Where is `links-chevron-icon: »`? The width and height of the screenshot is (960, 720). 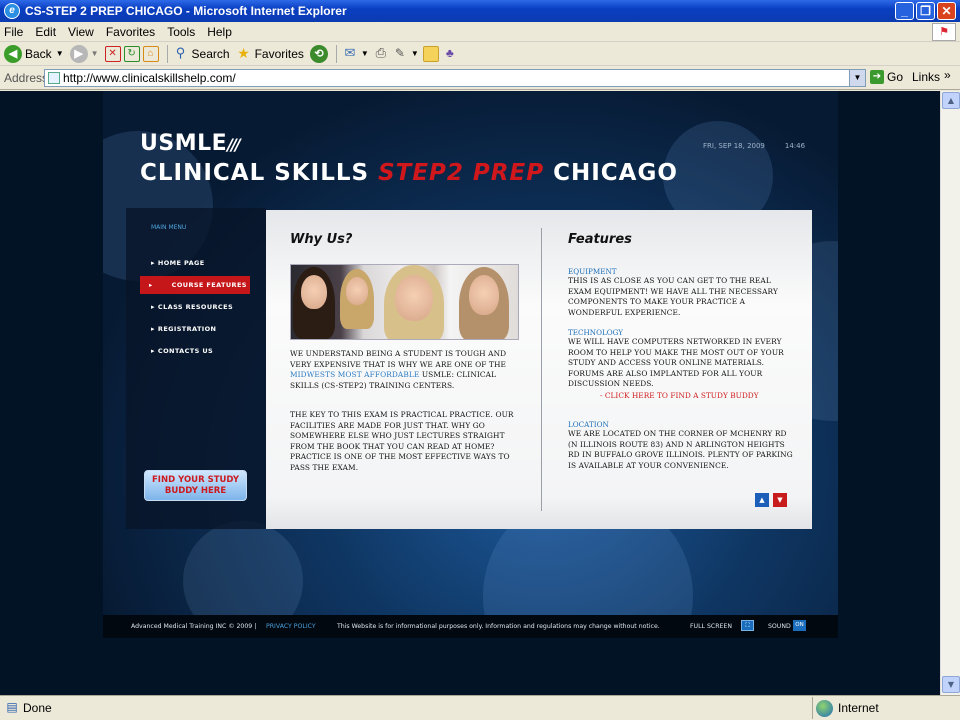 links-chevron-icon: » is located at coordinates (947, 75).